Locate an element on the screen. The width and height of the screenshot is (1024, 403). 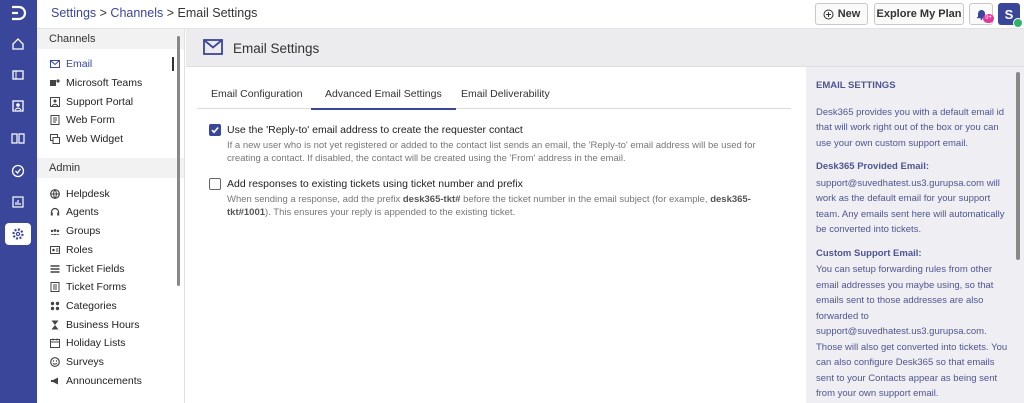
sidebar-item-support-portal: Support Portal is located at coordinates (110, 101).